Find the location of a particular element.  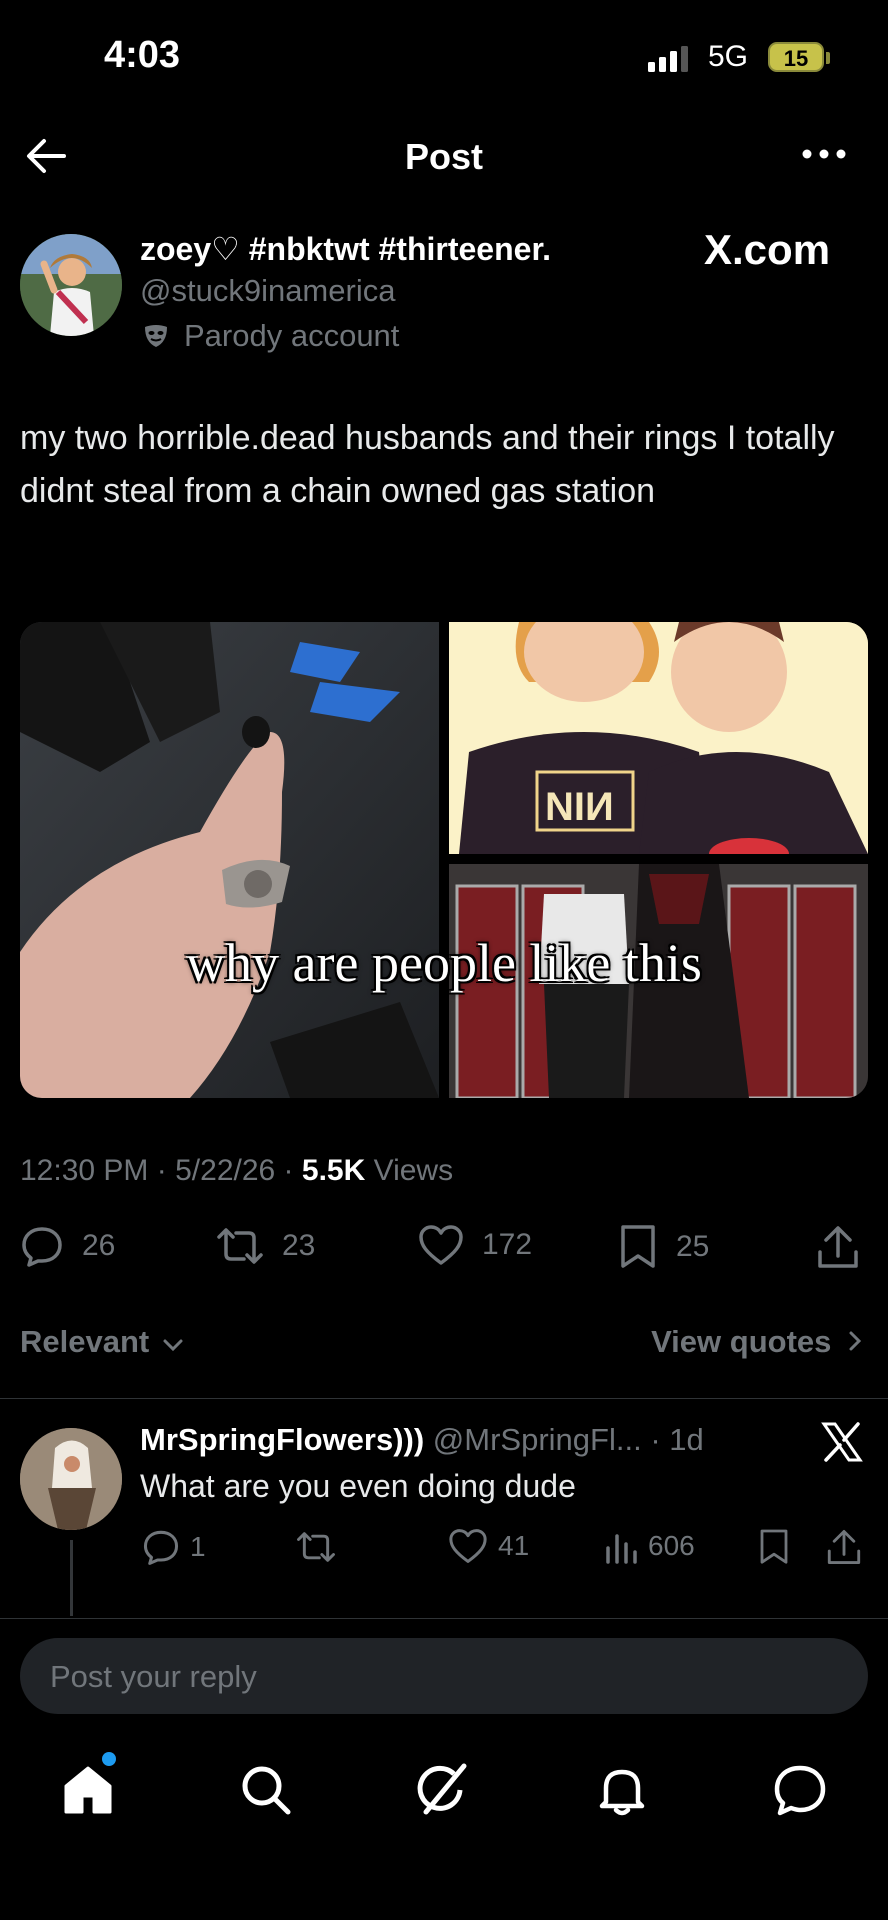

sort-label: Relevant is located at coordinates (85, 1341).